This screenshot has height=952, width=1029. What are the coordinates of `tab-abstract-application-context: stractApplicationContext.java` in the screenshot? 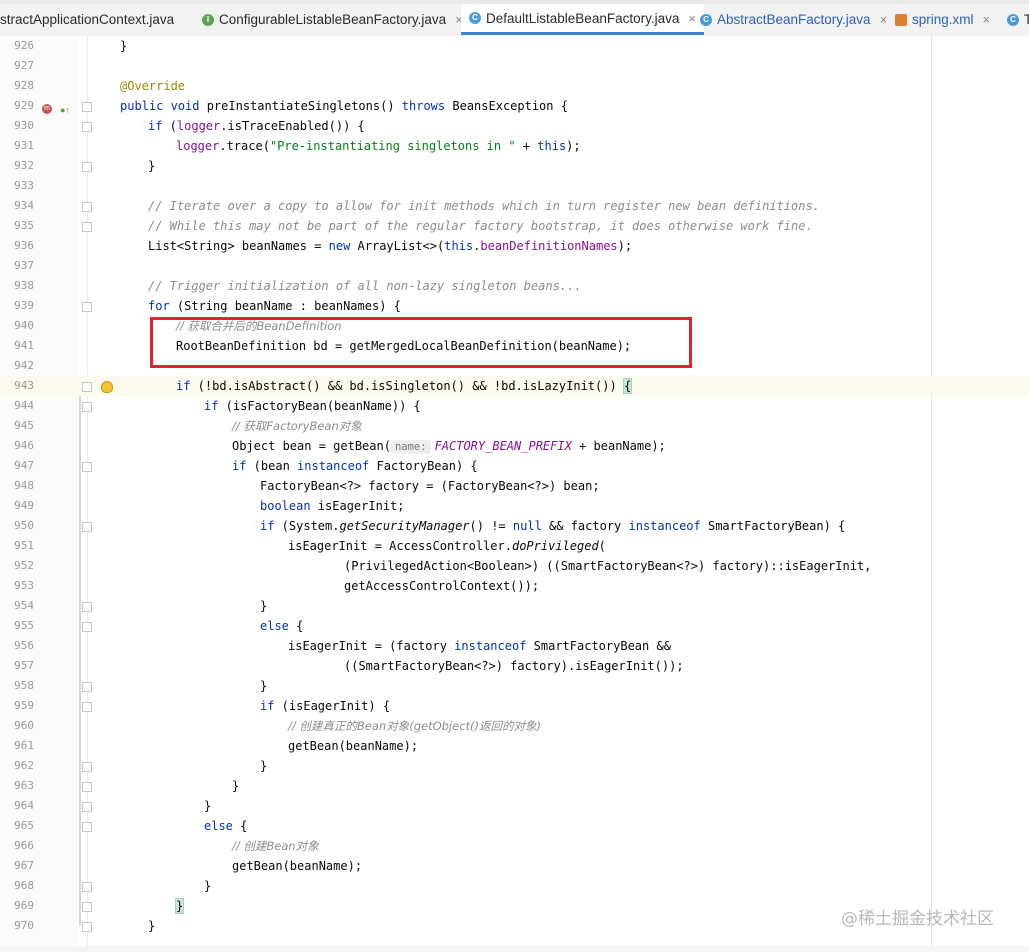 It's located at (87, 19).